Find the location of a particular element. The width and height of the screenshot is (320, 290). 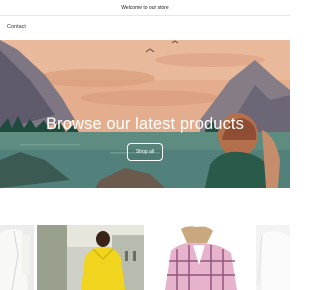

announcement-bar: Welcome to our store is located at coordinates (145, 8).